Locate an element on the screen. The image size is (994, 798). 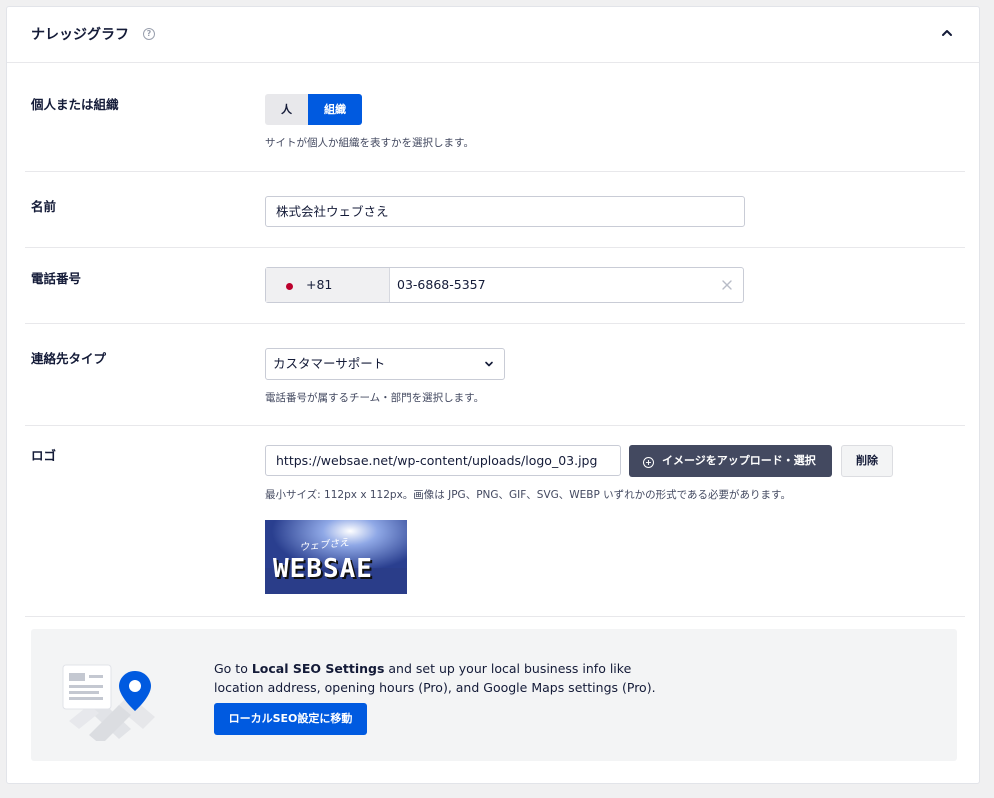
promo-text-before: Go to is located at coordinates (233, 668).